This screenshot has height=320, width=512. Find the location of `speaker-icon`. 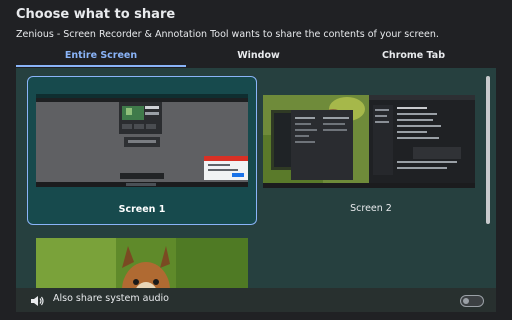

speaker-icon is located at coordinates (37, 300).